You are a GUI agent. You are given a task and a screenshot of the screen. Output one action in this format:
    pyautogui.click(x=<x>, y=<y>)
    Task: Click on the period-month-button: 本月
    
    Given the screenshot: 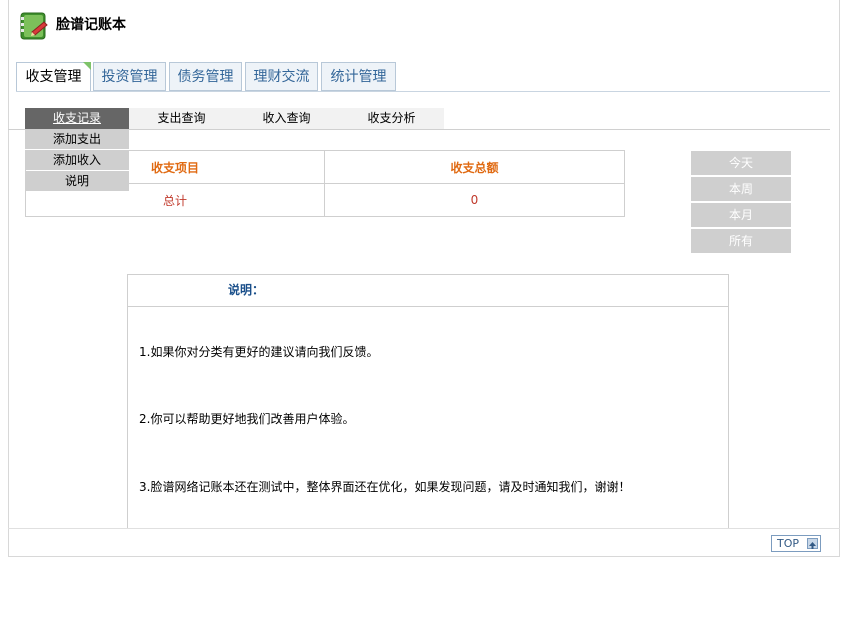 What is the action you would take?
    pyautogui.click(x=741, y=215)
    